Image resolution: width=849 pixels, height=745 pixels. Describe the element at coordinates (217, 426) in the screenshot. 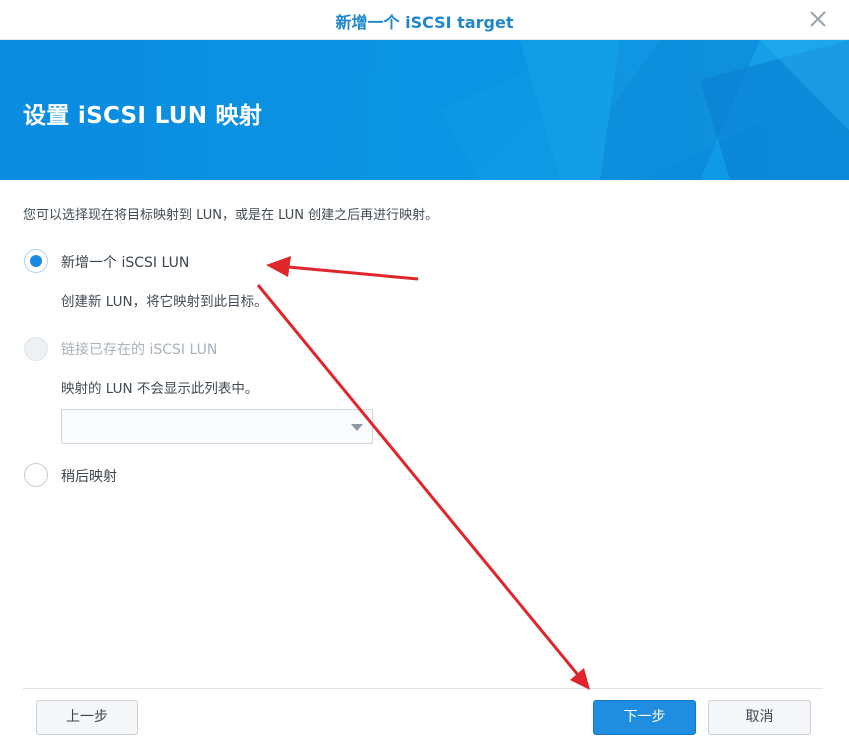

I see `existing-lun-select` at that location.